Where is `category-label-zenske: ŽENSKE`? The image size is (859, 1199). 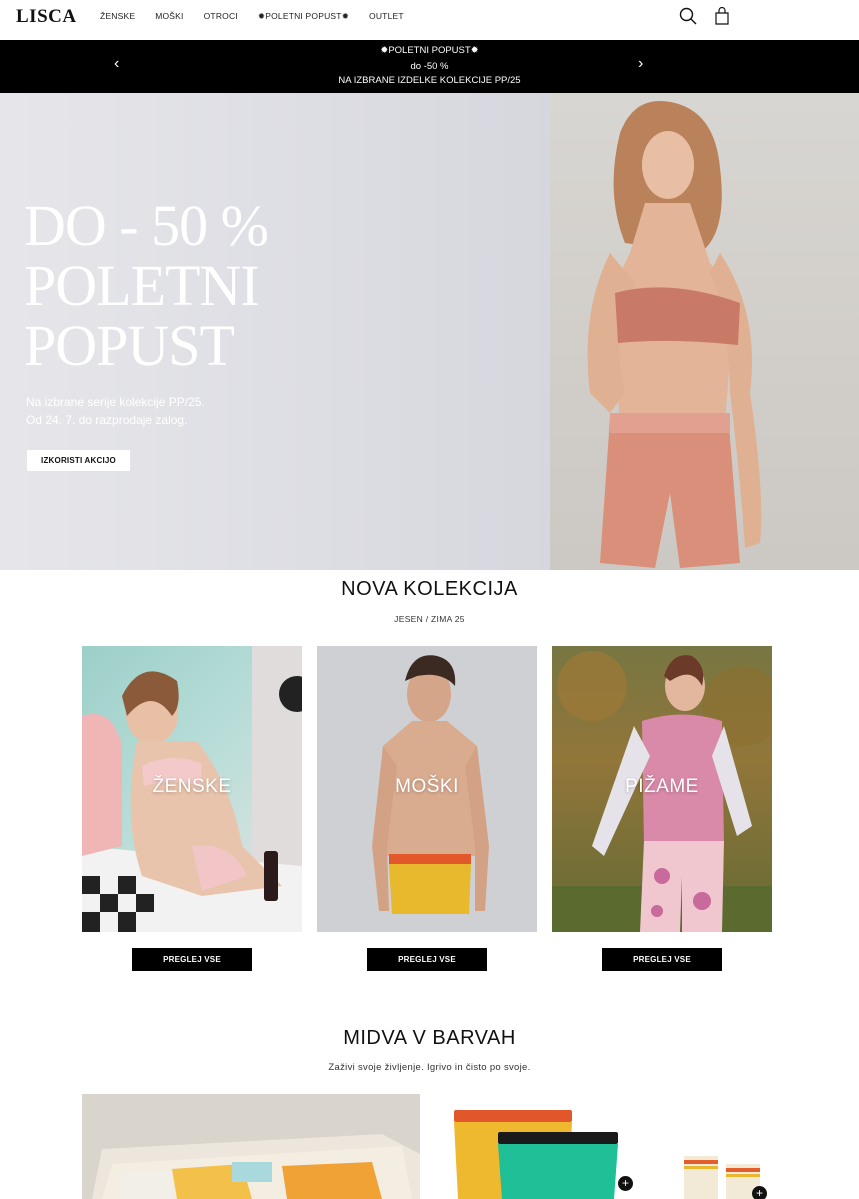 category-label-zenske: ŽENSKE is located at coordinates (192, 786).